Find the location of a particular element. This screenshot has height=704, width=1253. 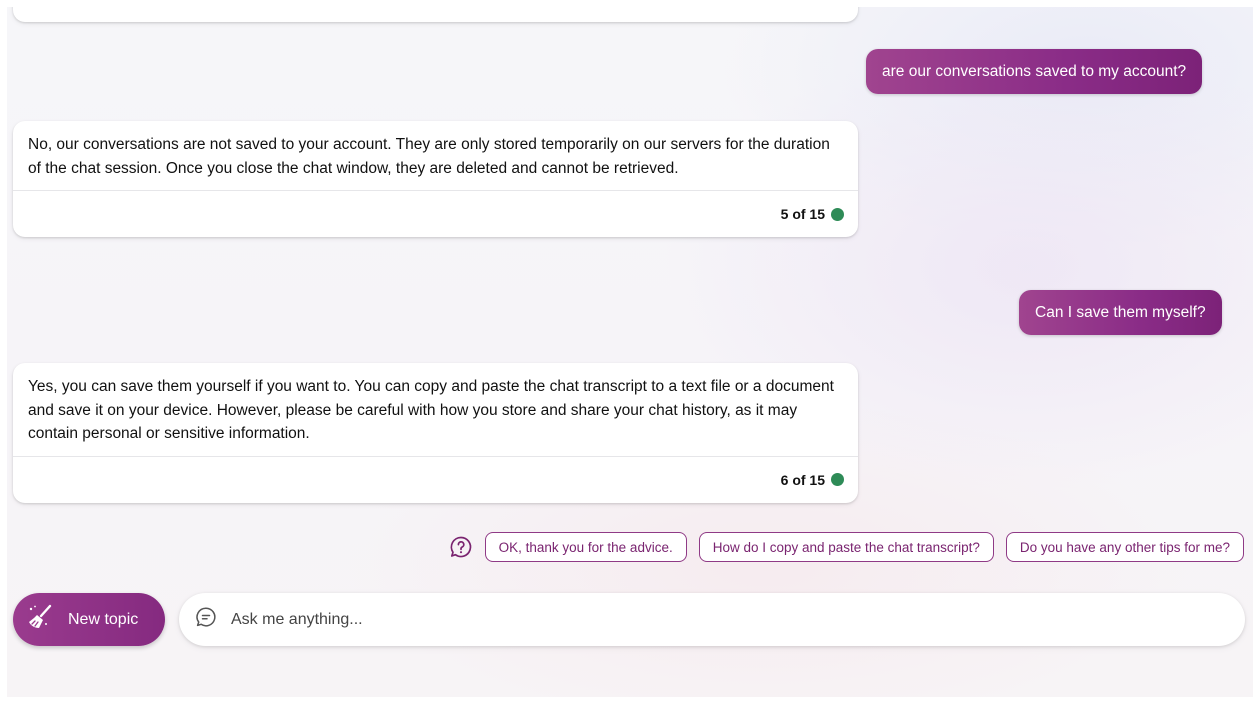

new-topic-button: New topic is located at coordinates (89, 619).